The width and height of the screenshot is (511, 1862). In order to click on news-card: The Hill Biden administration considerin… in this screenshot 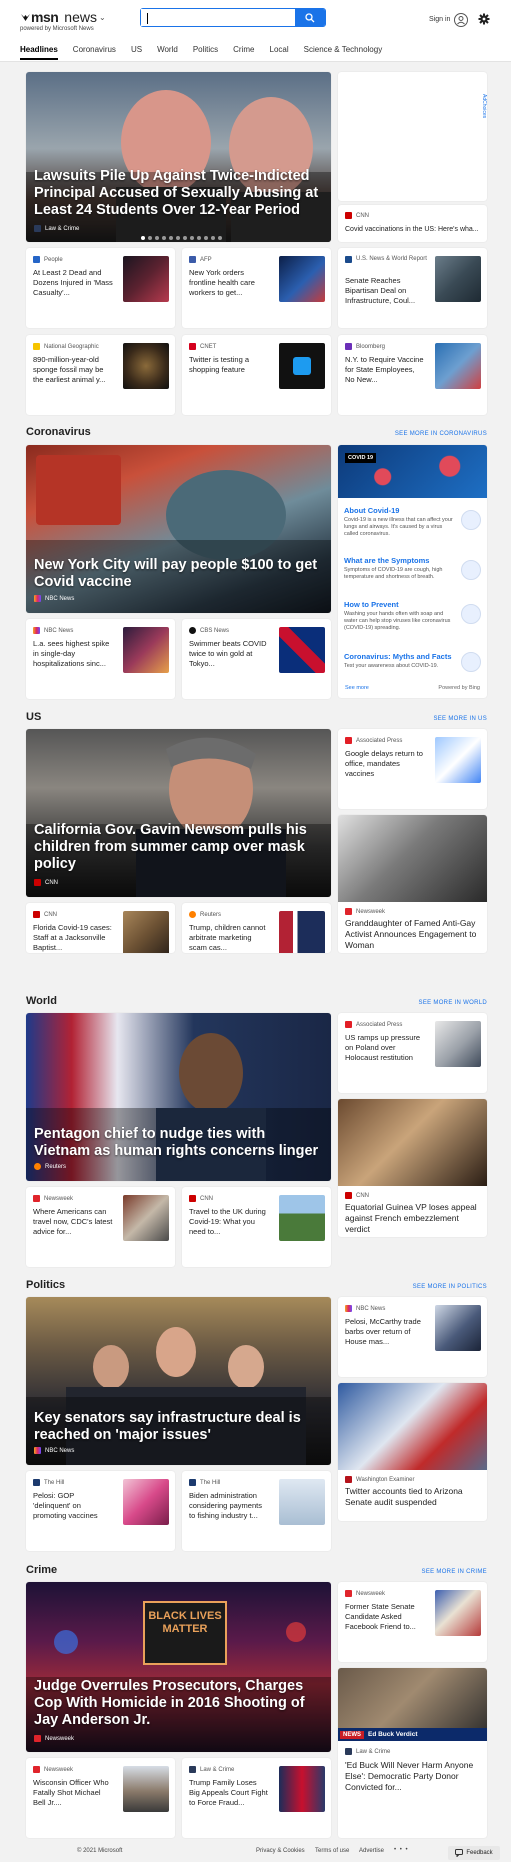, I will do `click(256, 1511)`.